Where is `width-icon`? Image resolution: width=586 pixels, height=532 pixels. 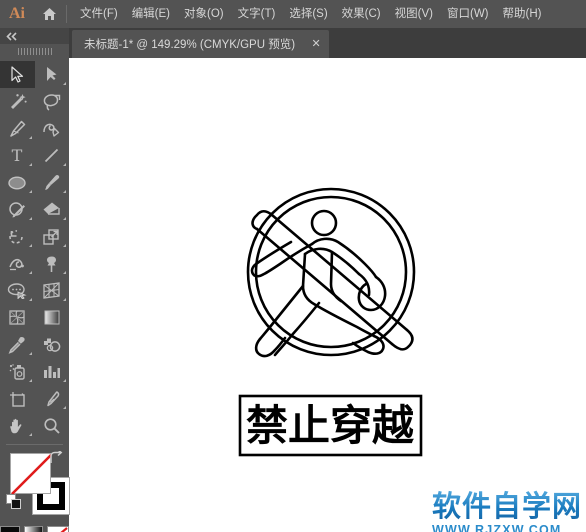
width-icon is located at coordinates (16, 264).